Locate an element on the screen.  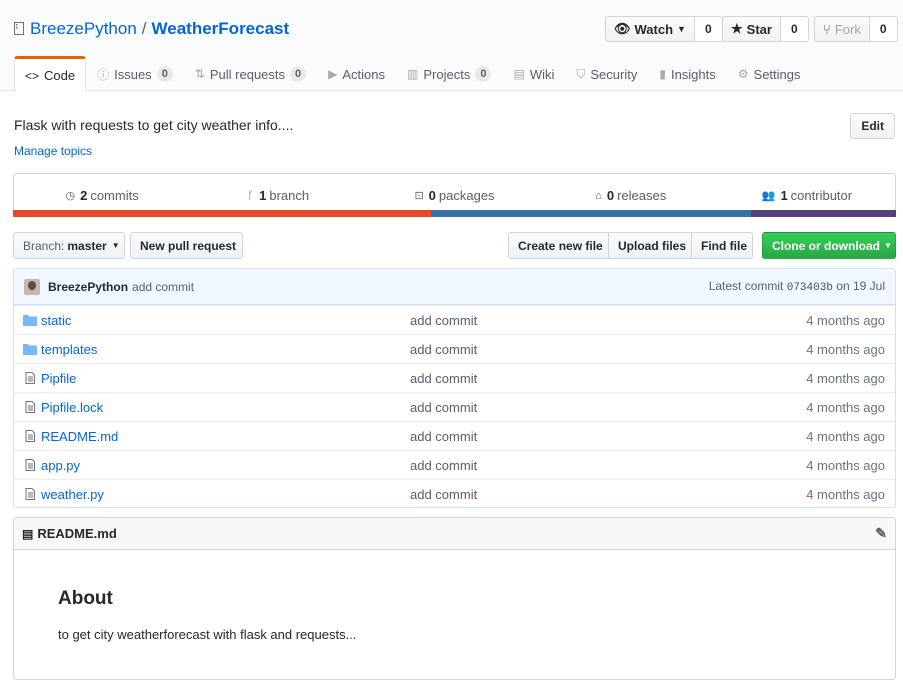
branch-count: 1 is located at coordinates (263, 195).